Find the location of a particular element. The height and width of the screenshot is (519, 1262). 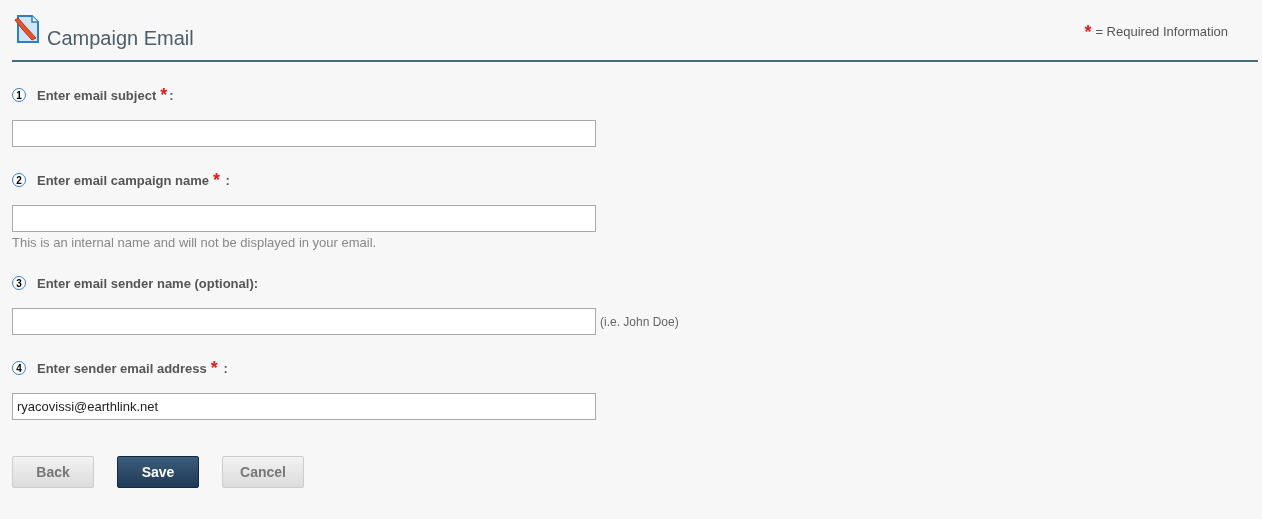

field-hint: (i.e. John Doe) is located at coordinates (639, 321).